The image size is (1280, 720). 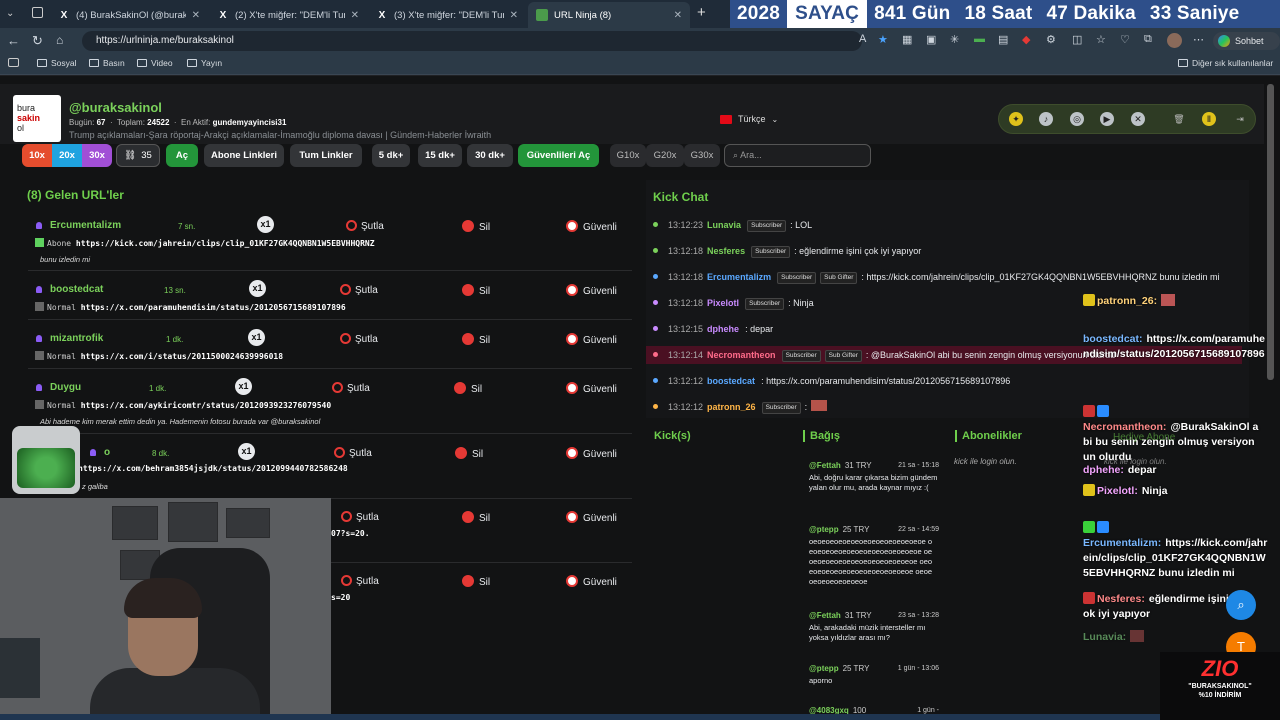 What do you see at coordinates (37, 12) in the screenshot?
I see `workspaces-icon` at bounding box center [37, 12].